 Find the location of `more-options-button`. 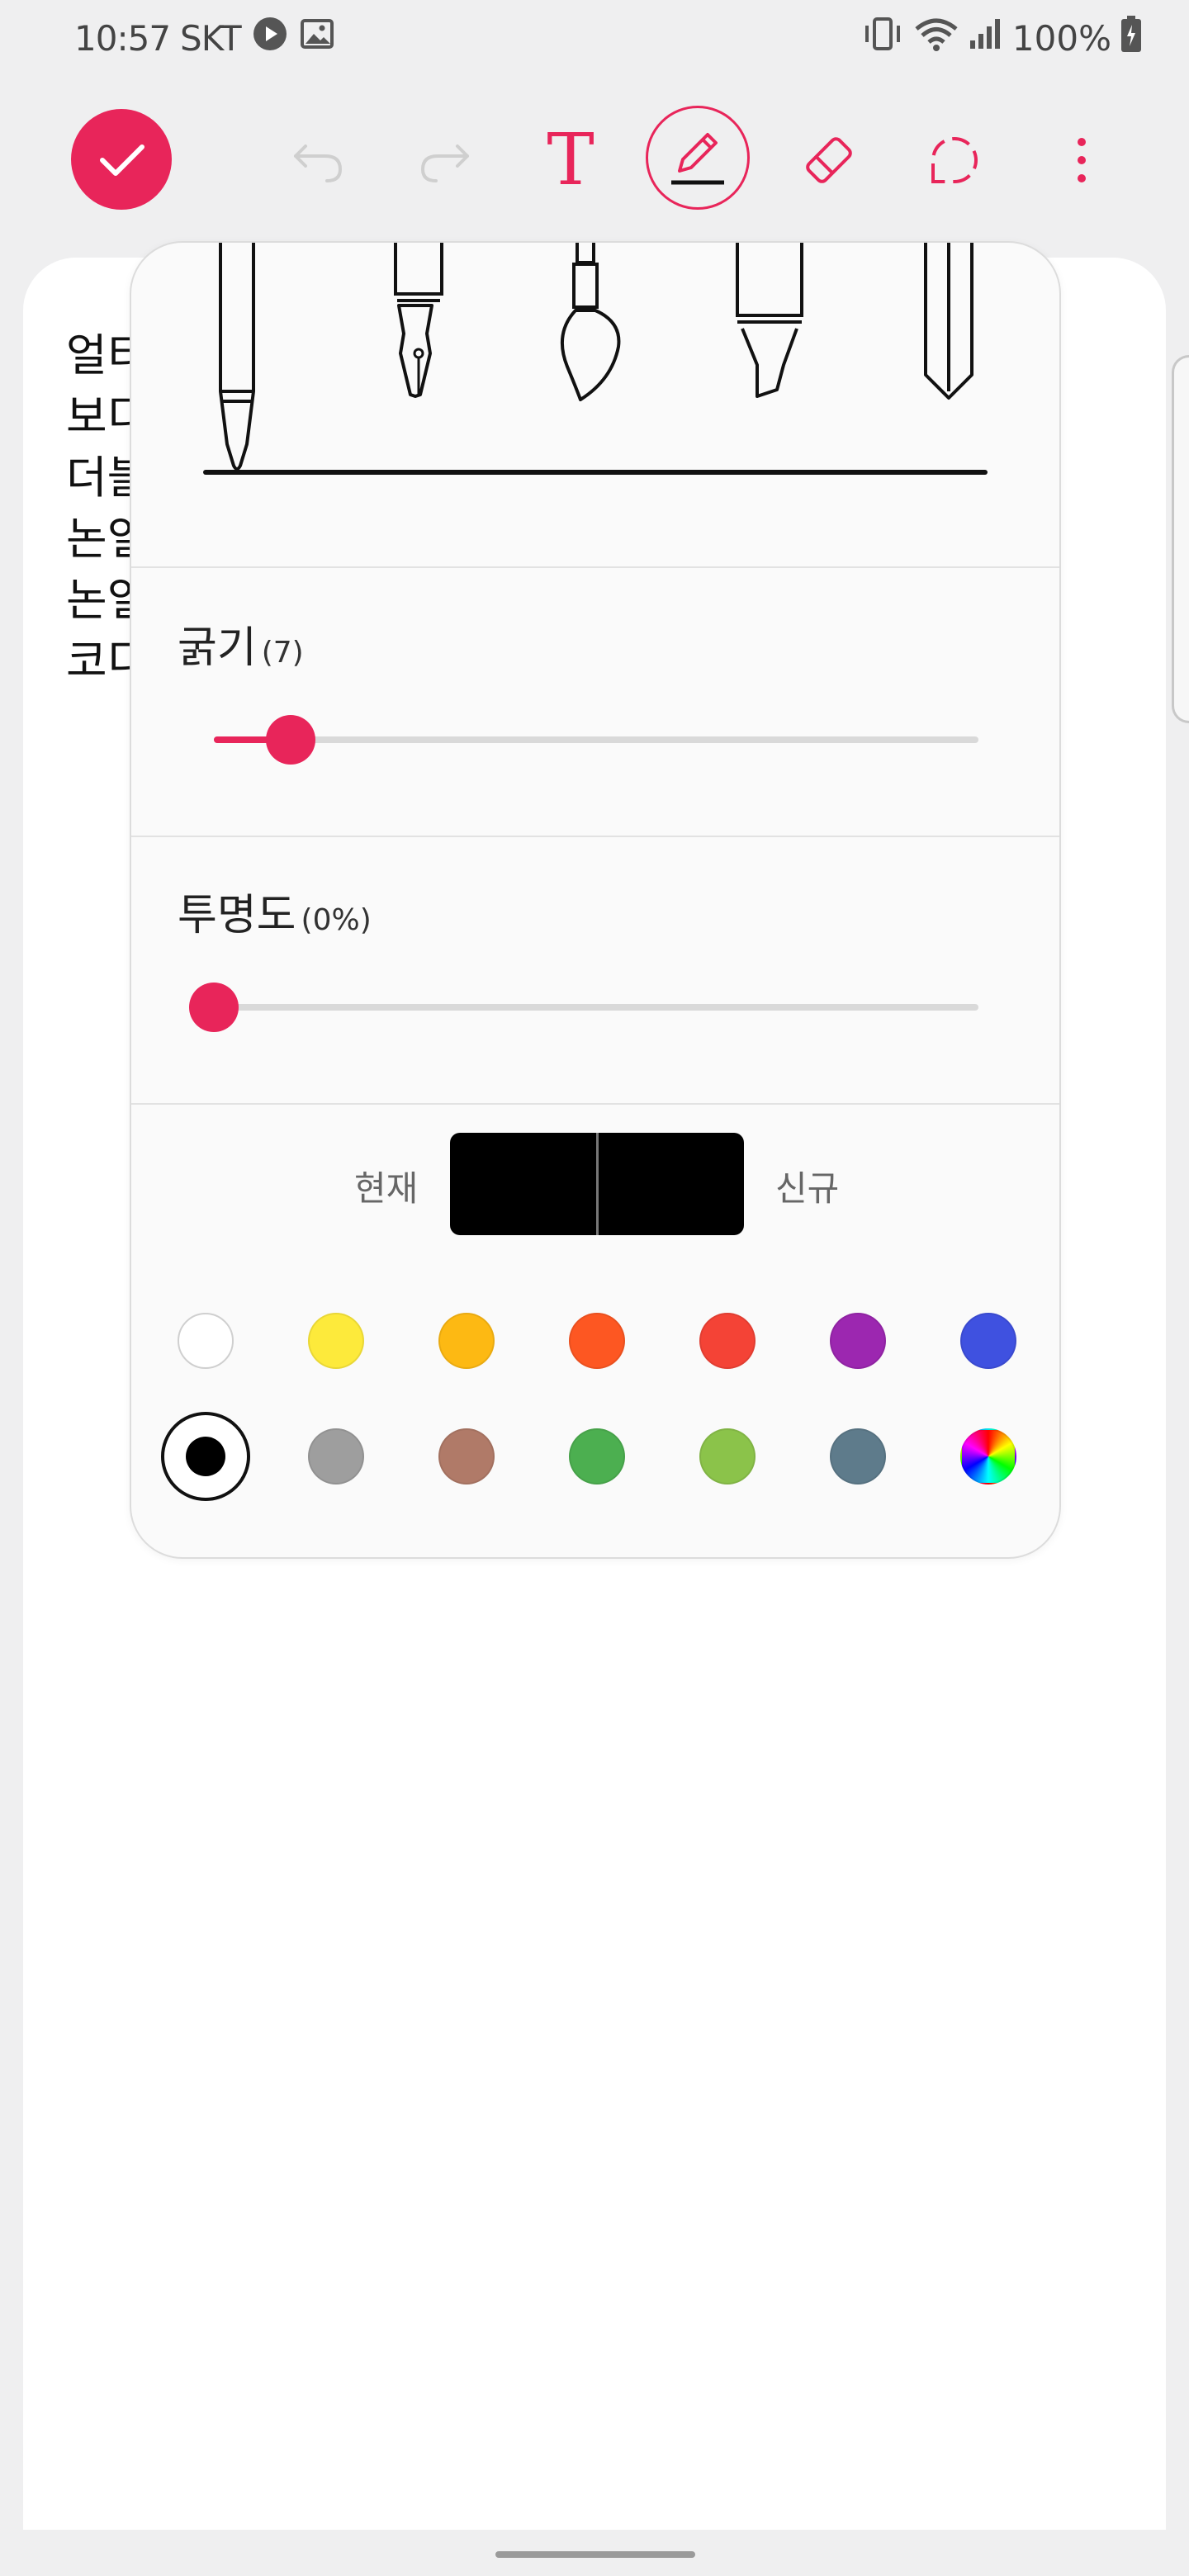

more-options-button is located at coordinates (1082, 160).